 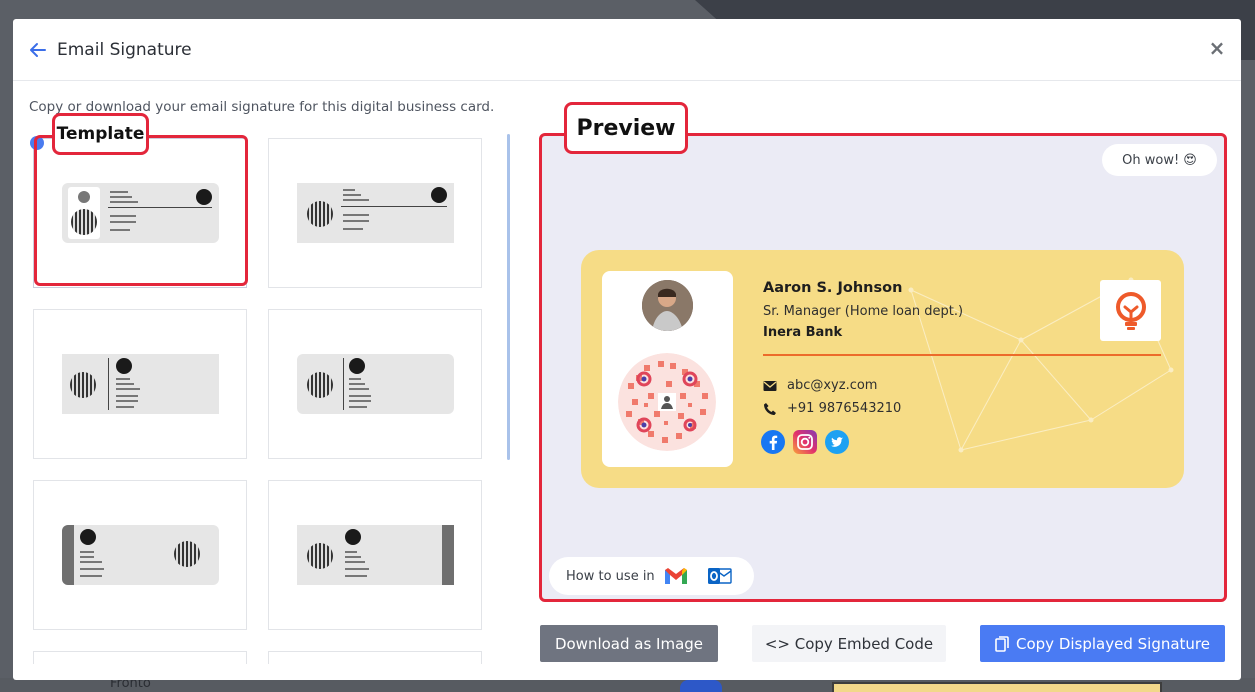 What do you see at coordinates (701, 686) in the screenshot?
I see `backdrop-toggle` at bounding box center [701, 686].